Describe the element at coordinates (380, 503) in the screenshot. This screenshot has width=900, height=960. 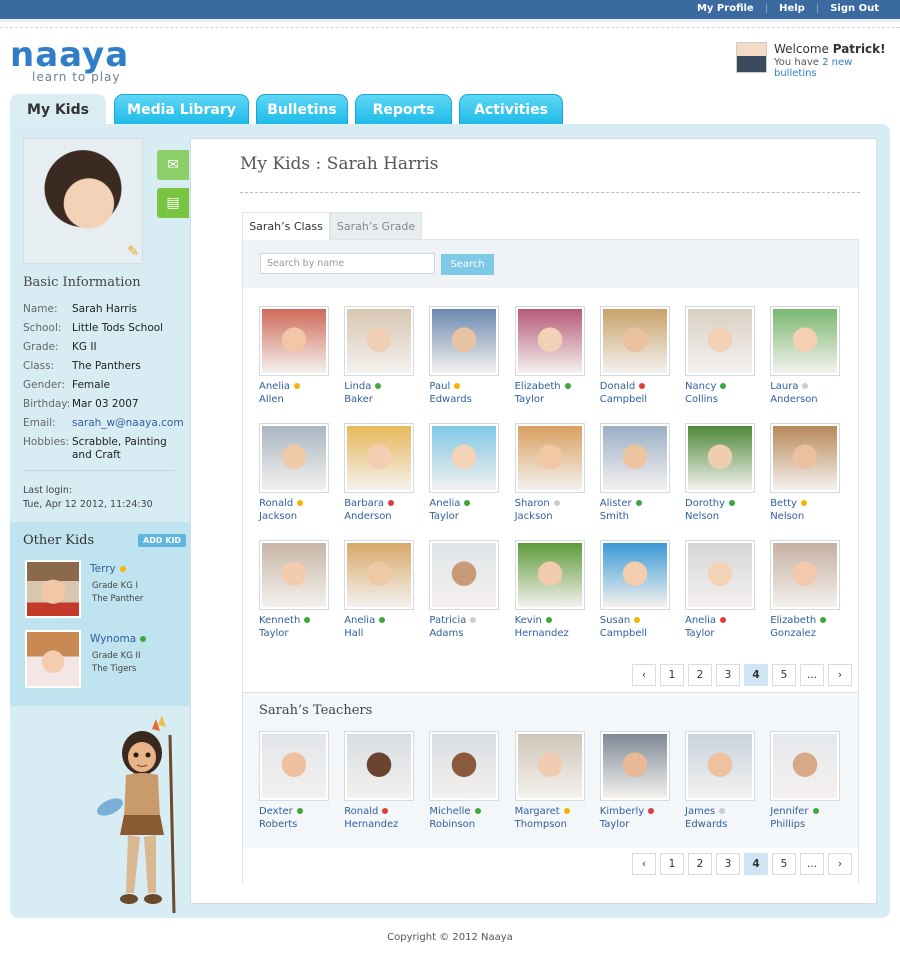
I see `classmate-first-name: Barbara` at that location.